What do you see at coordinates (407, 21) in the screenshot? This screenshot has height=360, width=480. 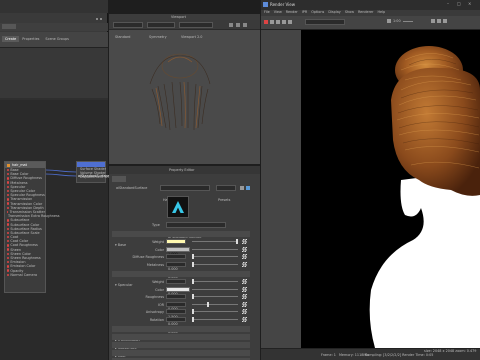 I see `exposure-slider` at bounding box center [407, 21].